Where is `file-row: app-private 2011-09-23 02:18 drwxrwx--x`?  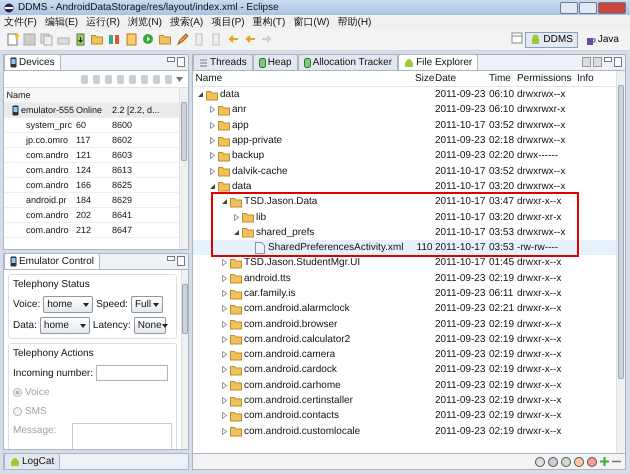 file-row: app-private 2011-09-23 02:18 drwxrwx--x is located at coordinates (404, 140).